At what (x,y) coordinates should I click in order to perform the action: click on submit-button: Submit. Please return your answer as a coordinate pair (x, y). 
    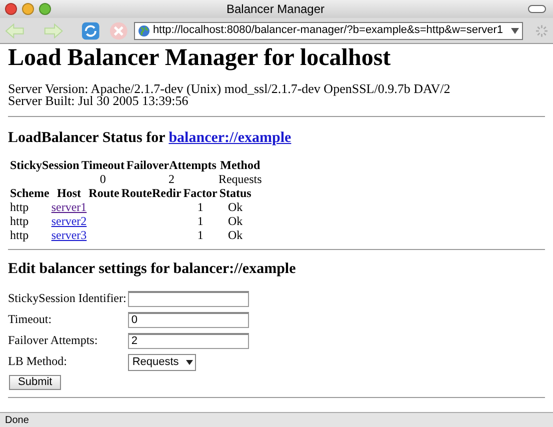
    Looking at the image, I should click on (35, 382).